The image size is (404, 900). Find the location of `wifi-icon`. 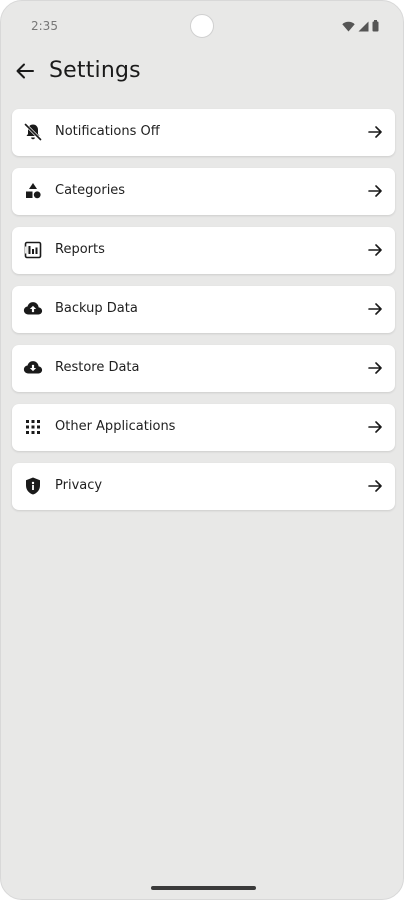

wifi-icon is located at coordinates (348, 26).